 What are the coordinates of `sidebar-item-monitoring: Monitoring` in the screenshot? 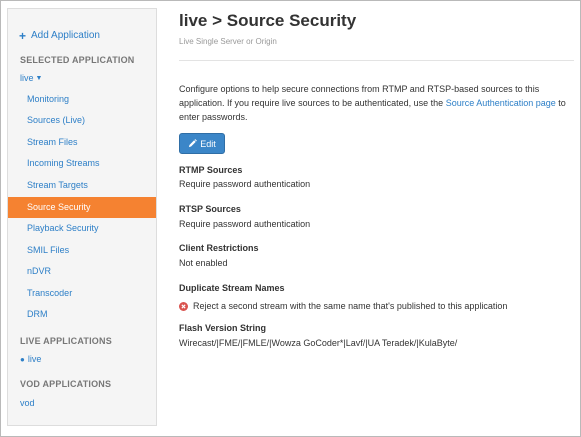 It's located at (82, 99).